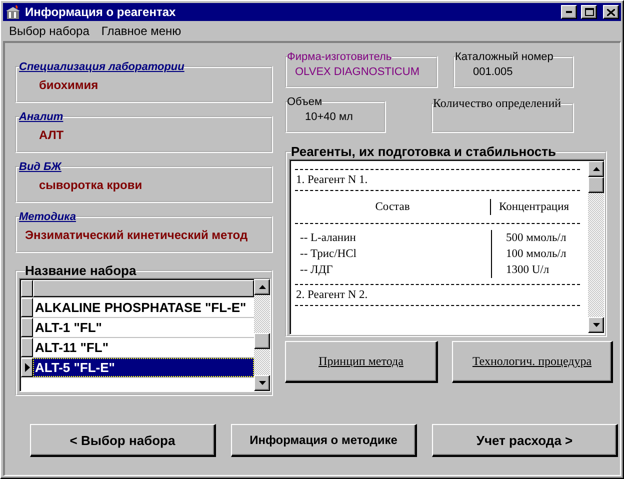  What do you see at coordinates (534, 207) in the screenshot?
I see `column-heading: Концентрация` at bounding box center [534, 207].